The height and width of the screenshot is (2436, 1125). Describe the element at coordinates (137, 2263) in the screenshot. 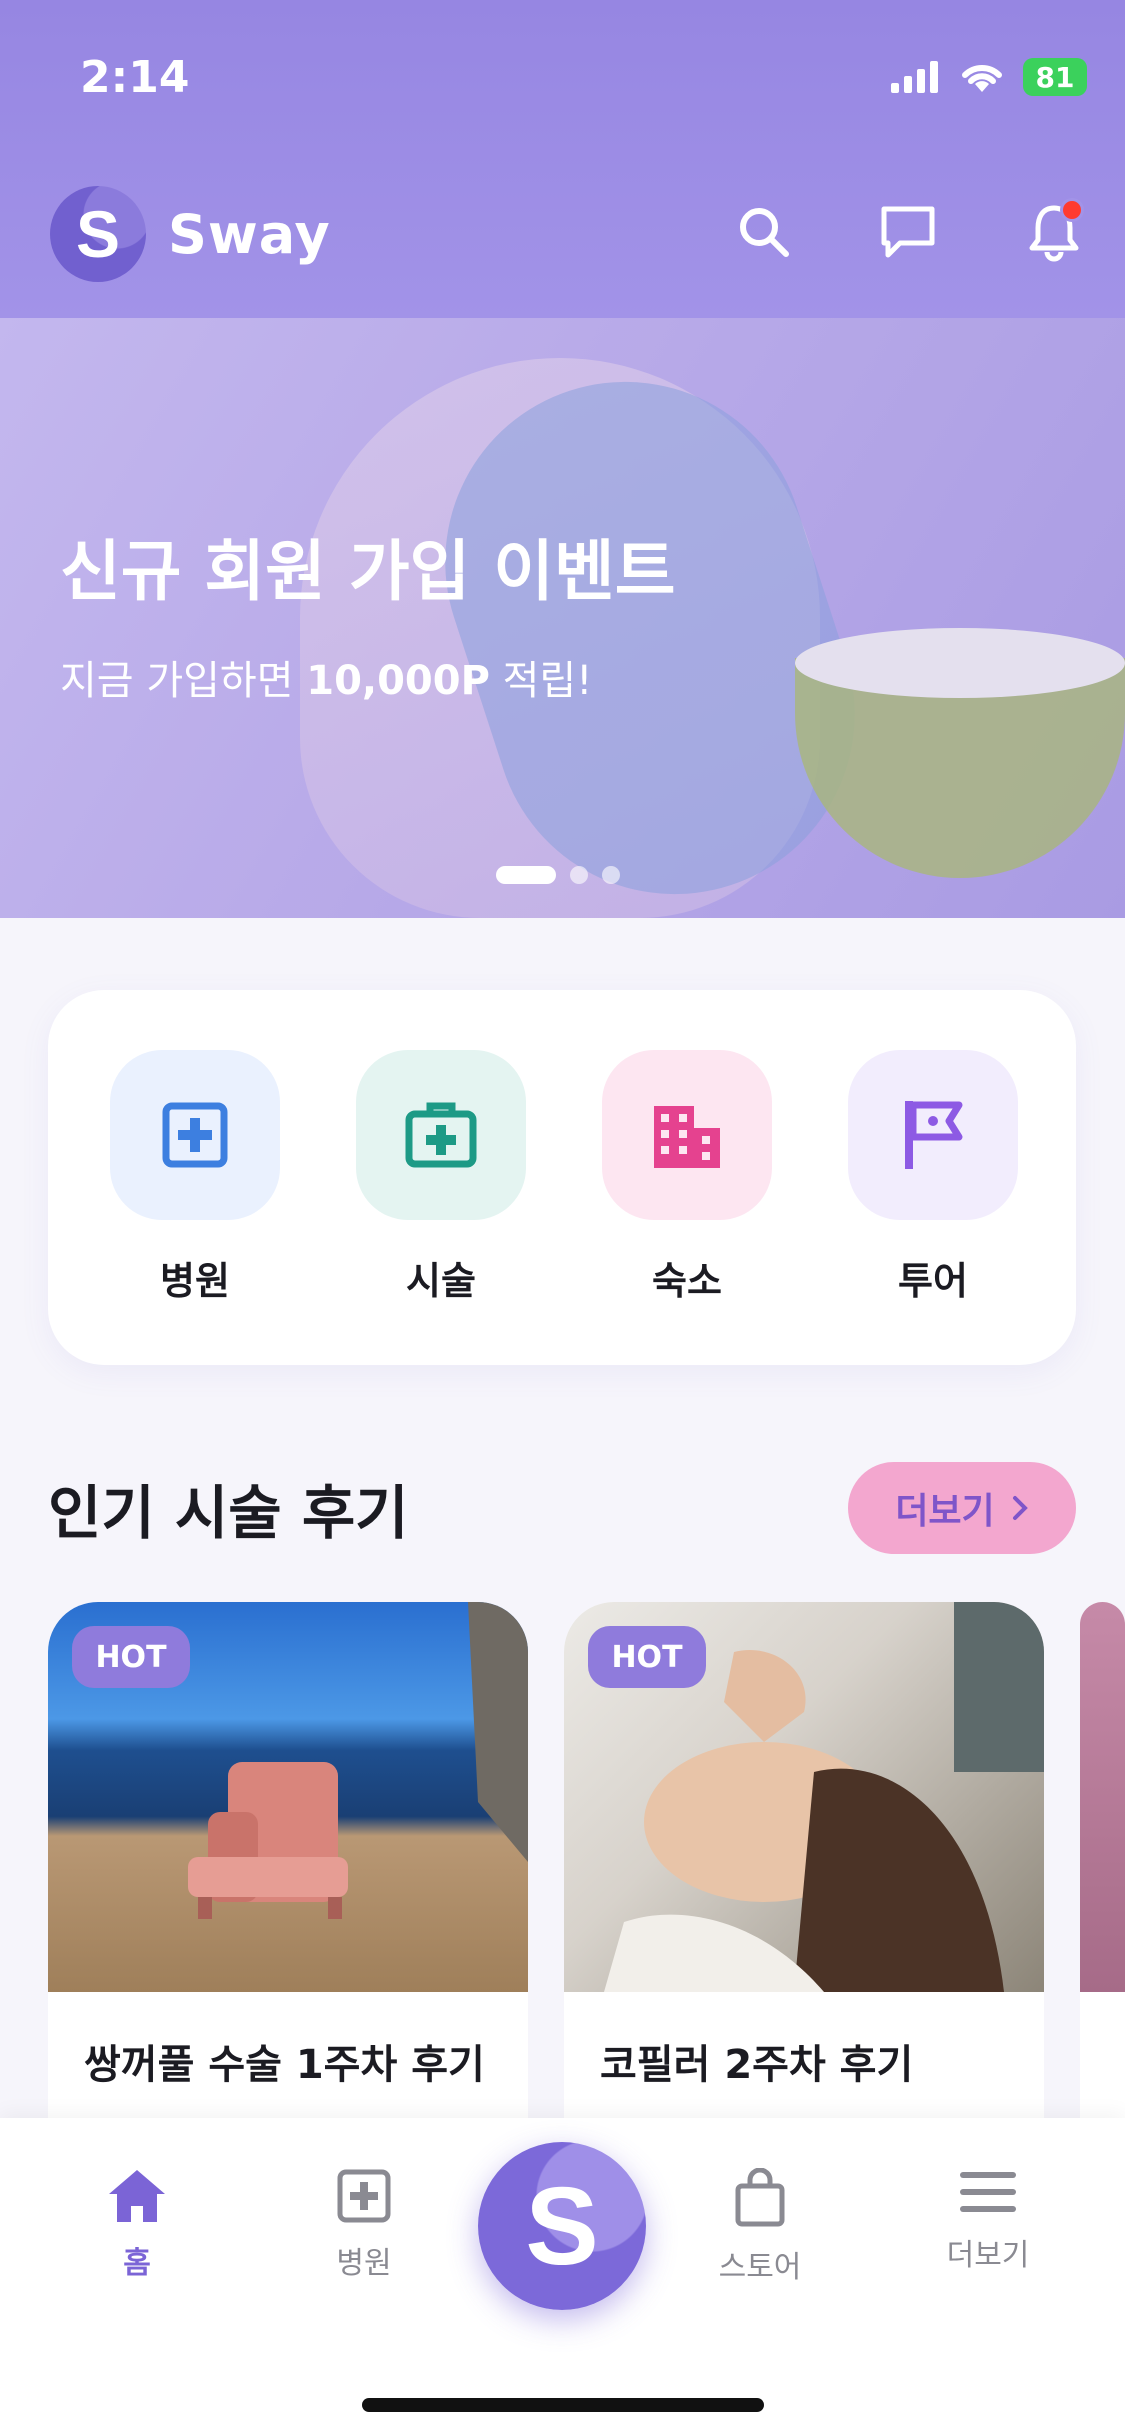

I see `tab-label: 홈` at that location.